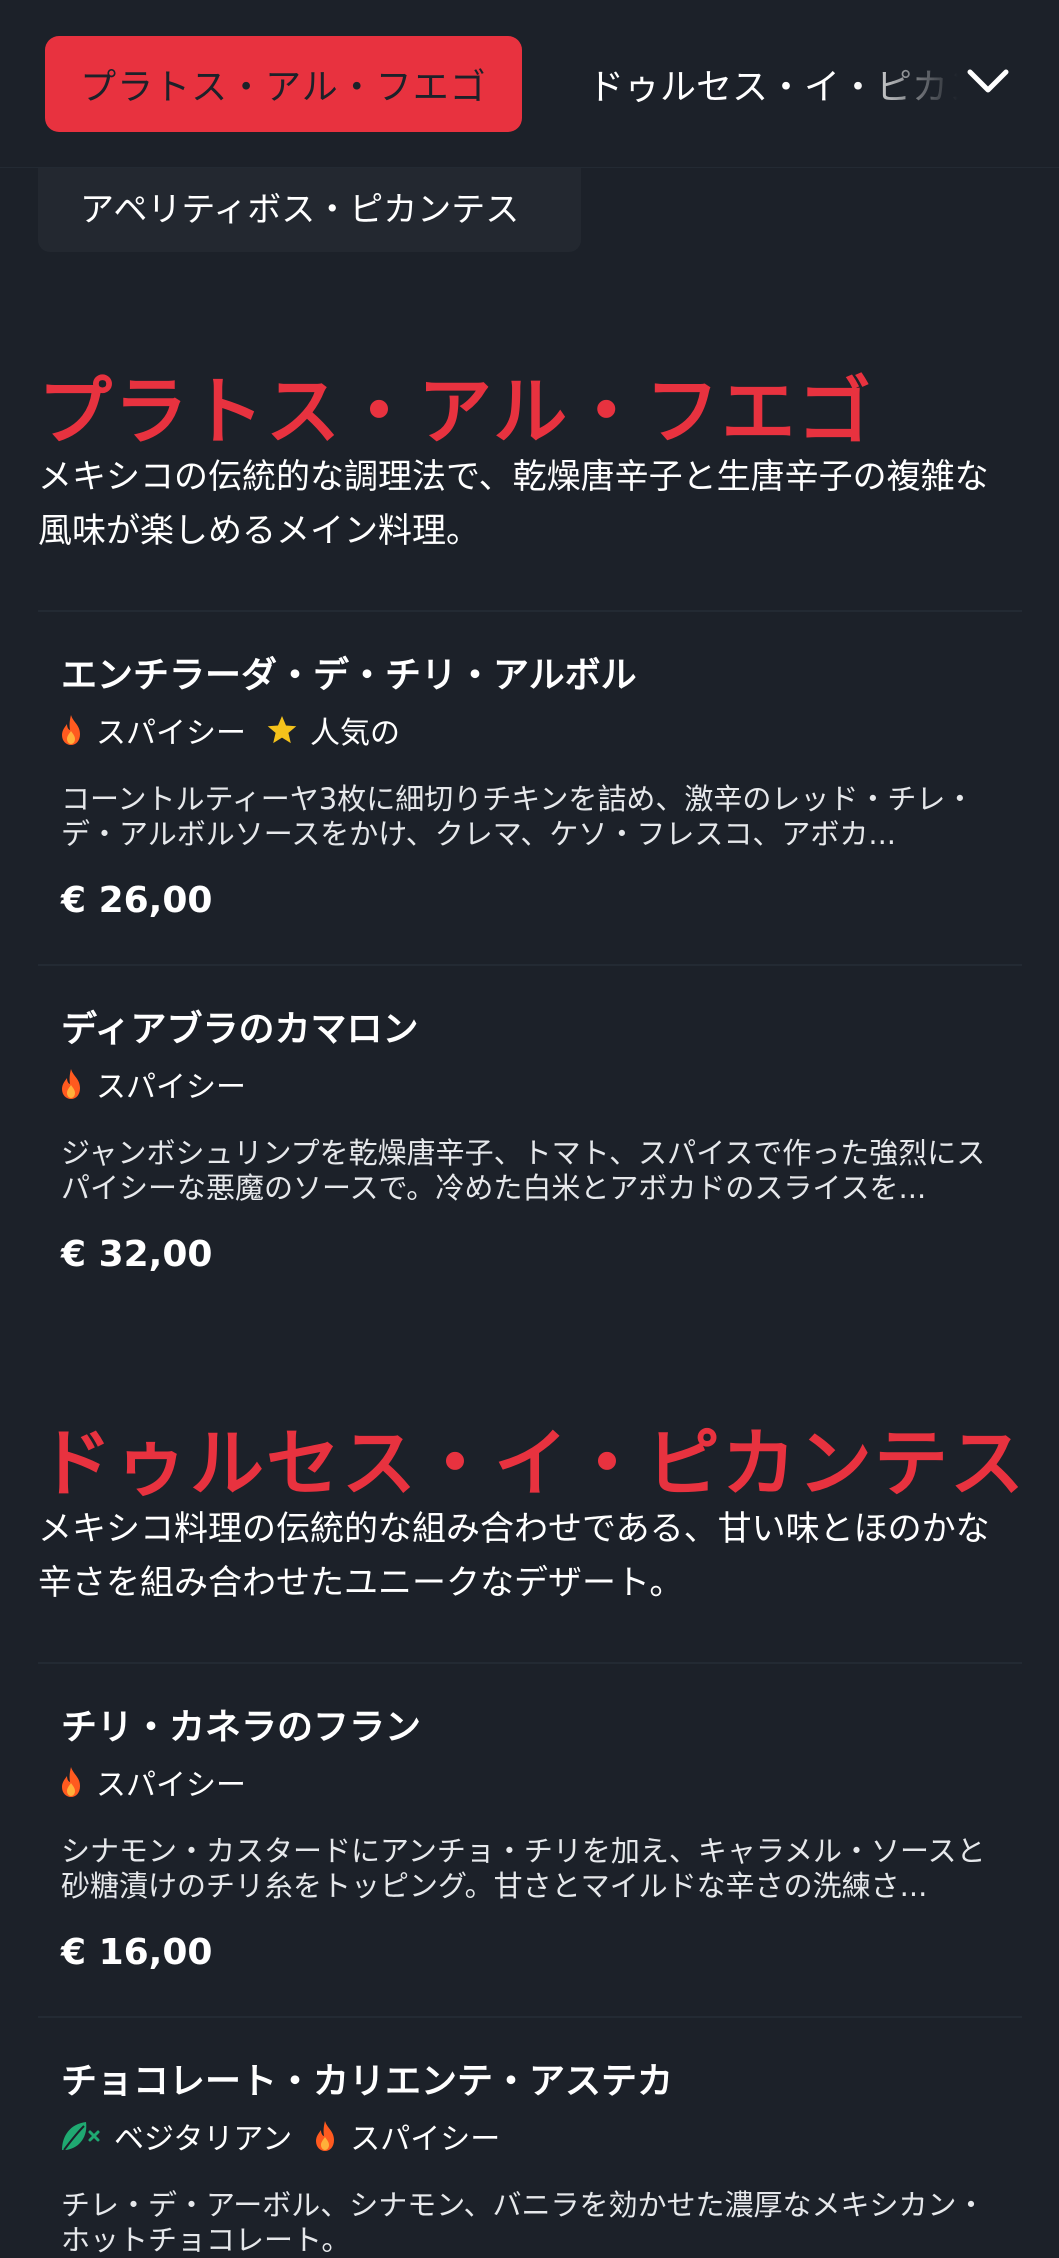  I want to click on category-chip-aperitivos: アペリティボス・ピカンテス, so click(309, 206).